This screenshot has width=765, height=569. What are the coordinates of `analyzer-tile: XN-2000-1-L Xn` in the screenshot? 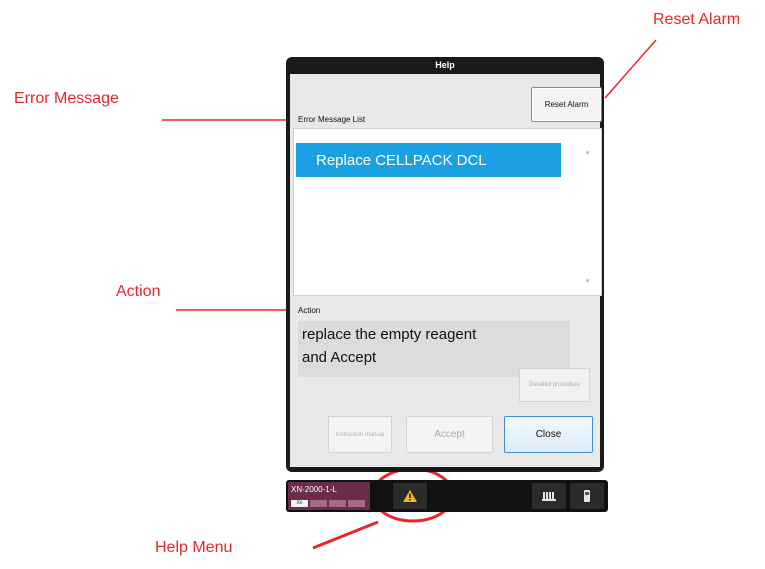 It's located at (329, 496).